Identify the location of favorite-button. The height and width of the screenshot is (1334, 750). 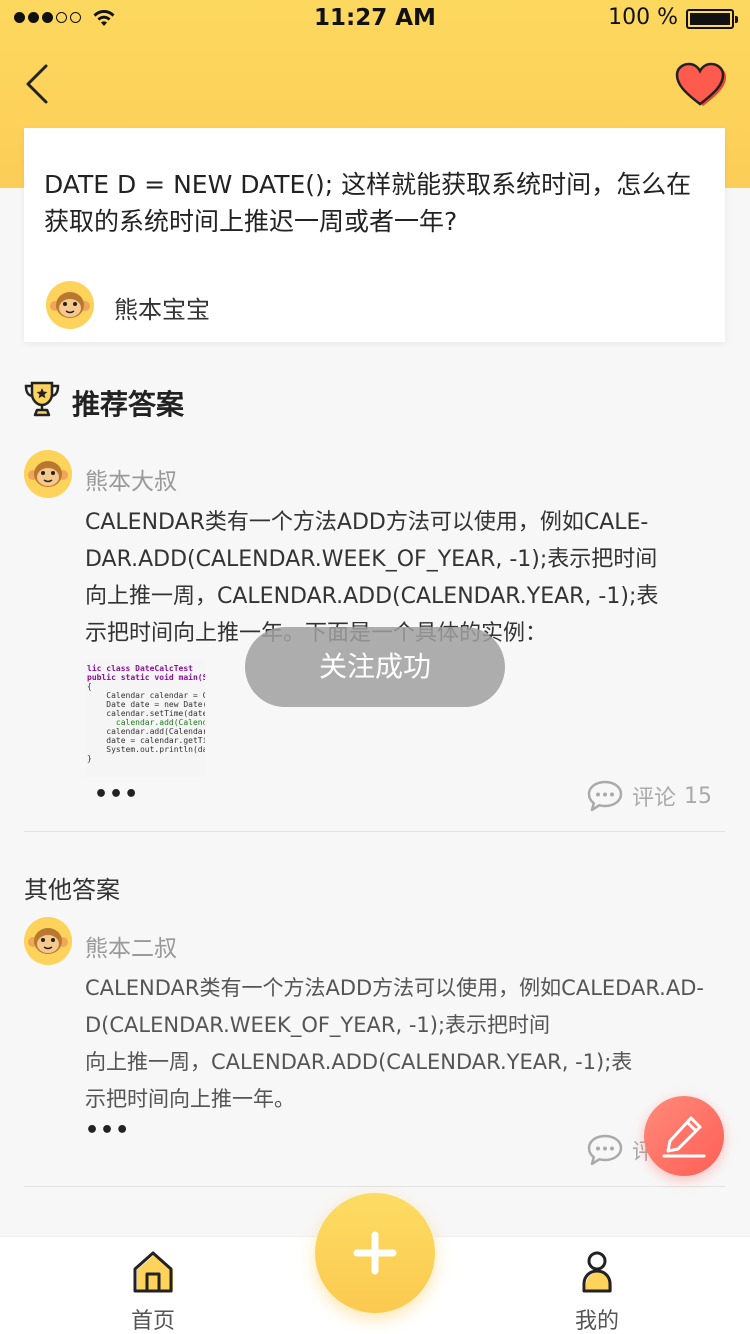
(700, 85).